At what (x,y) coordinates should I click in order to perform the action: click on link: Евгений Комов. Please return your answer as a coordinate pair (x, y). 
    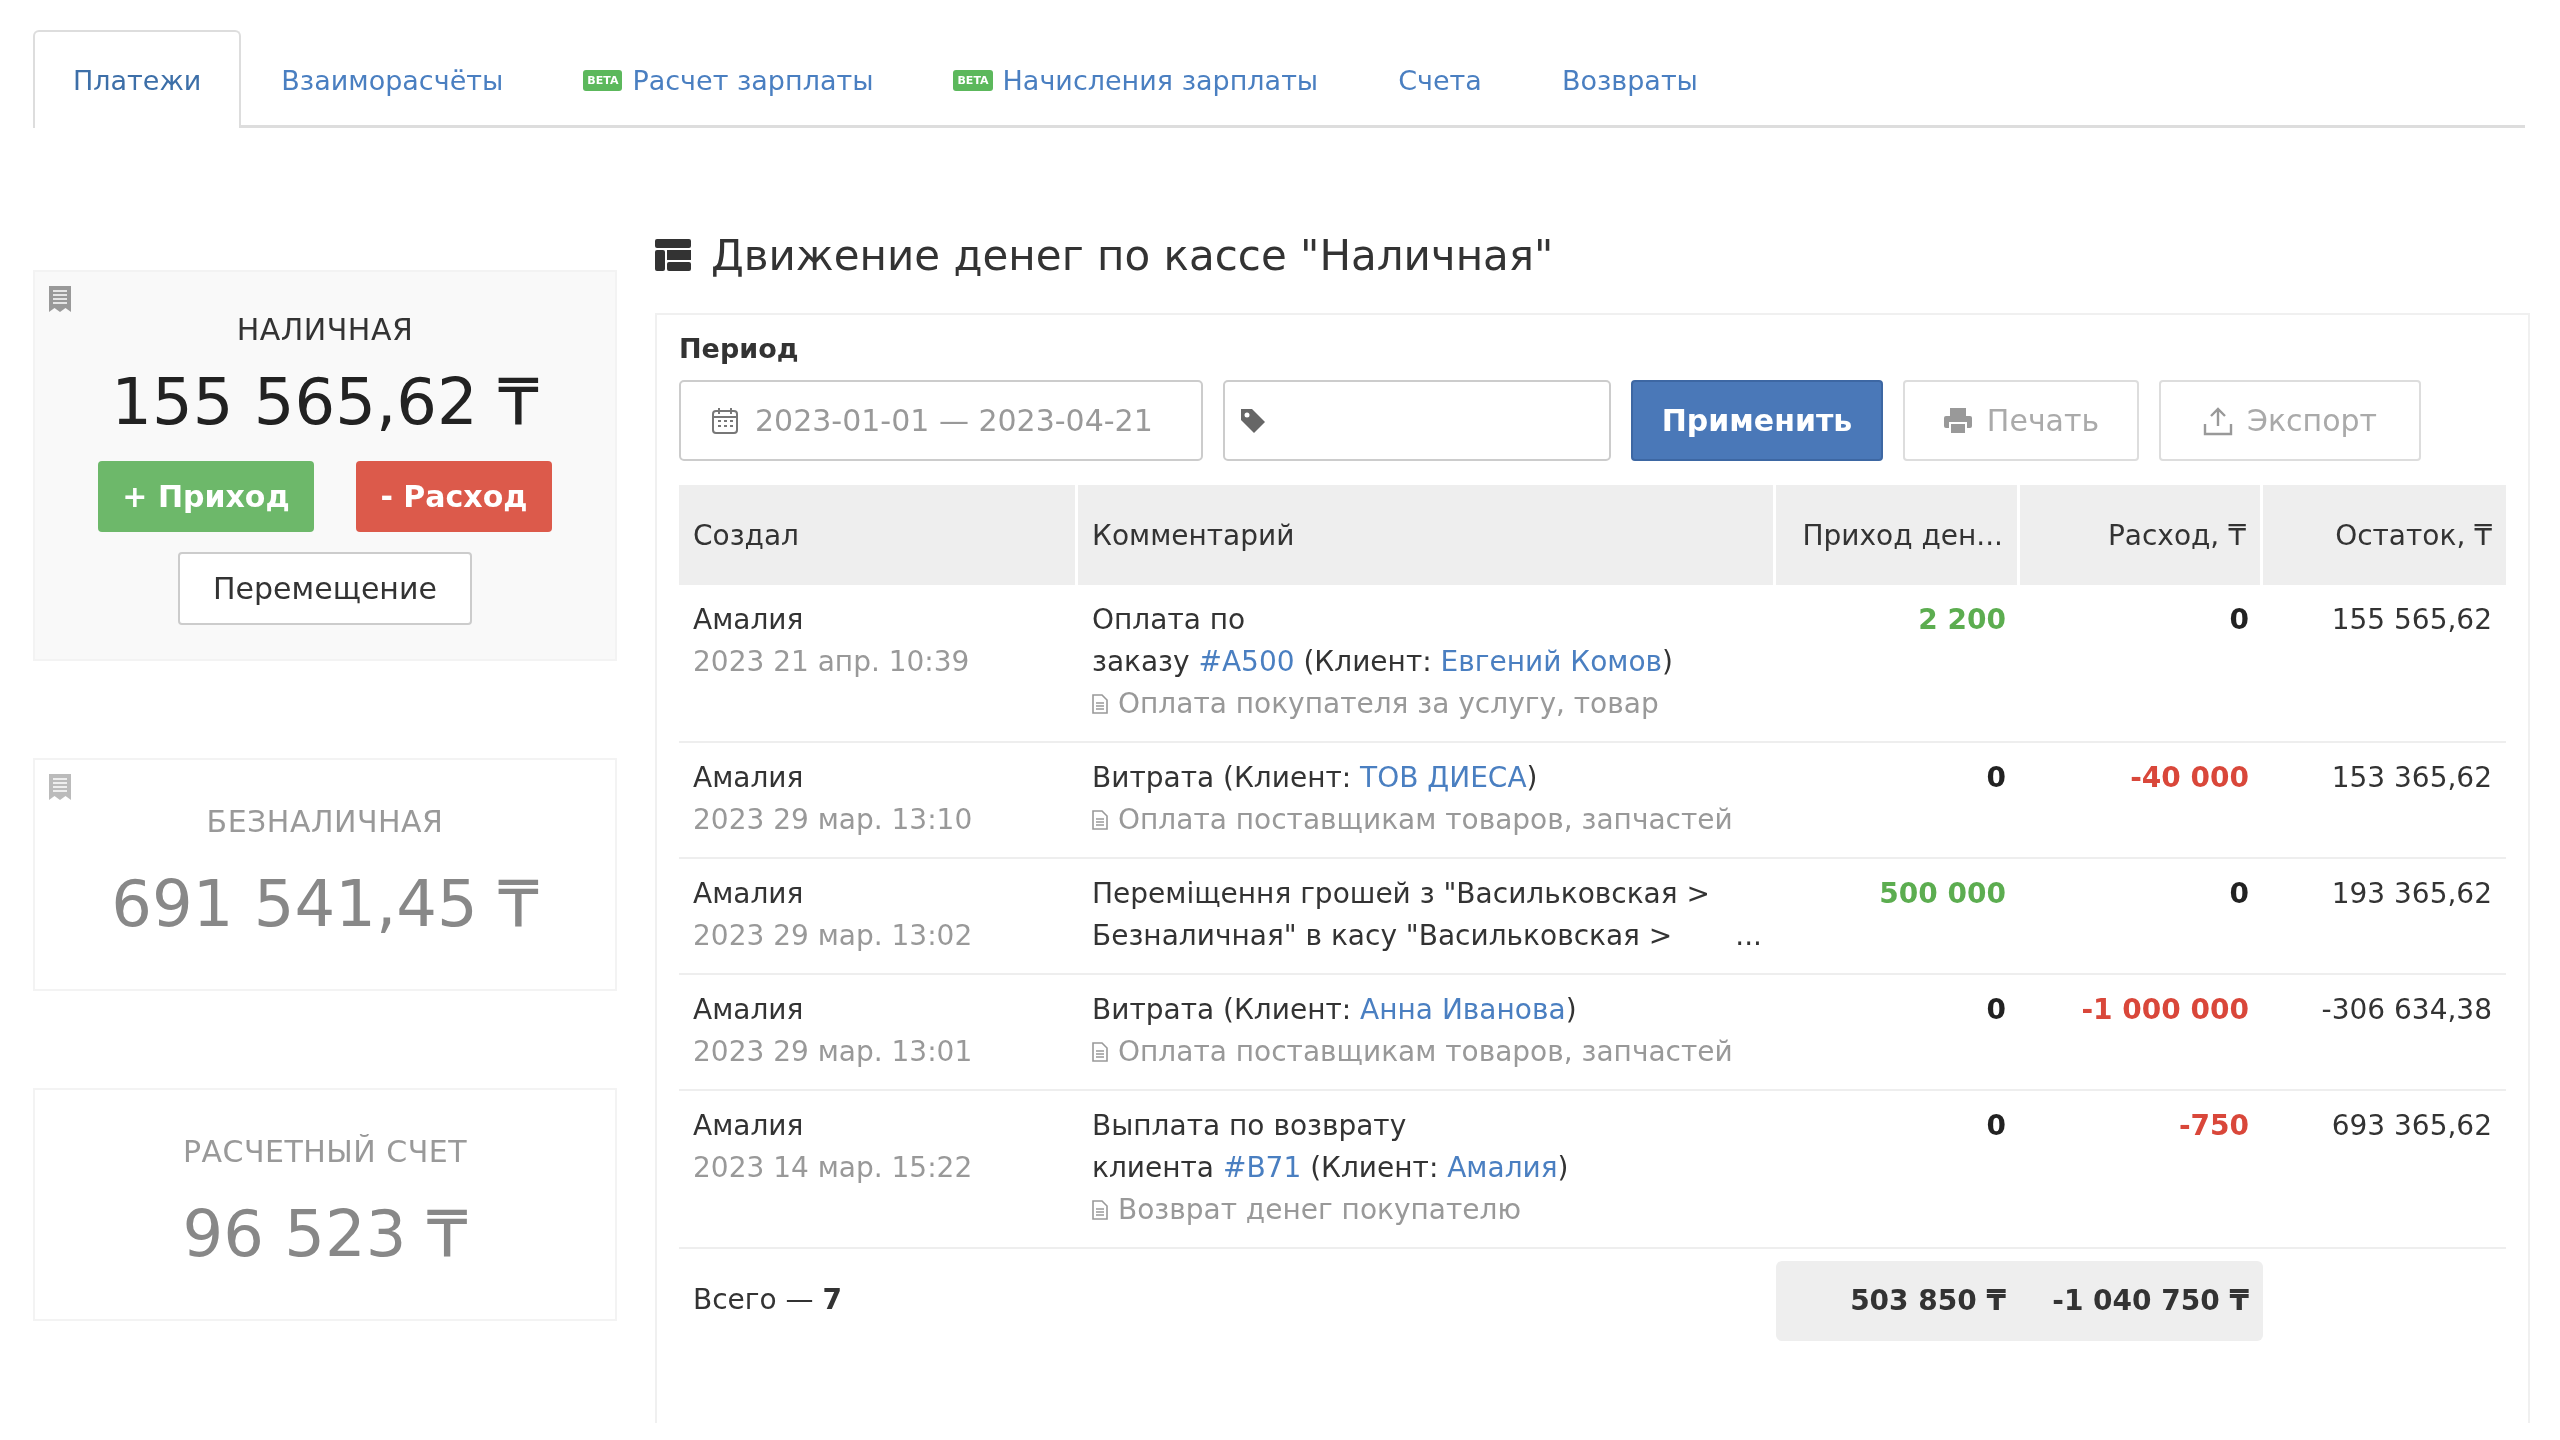
    Looking at the image, I should click on (1551, 661).